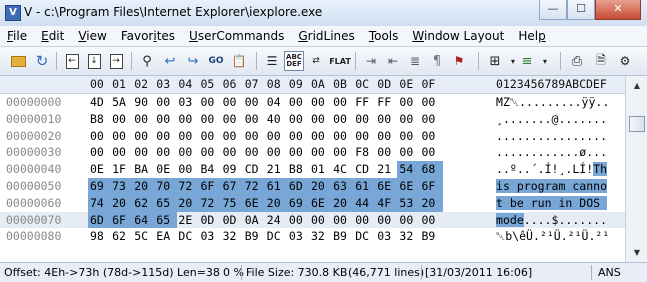 The height and width of the screenshot is (282, 647). I want to click on grid-icon: ⊞, so click(495, 61).